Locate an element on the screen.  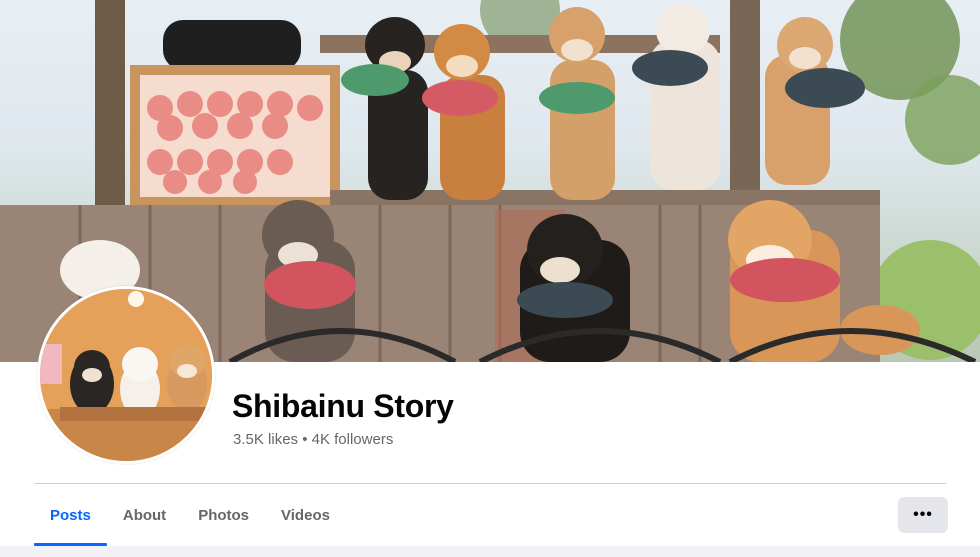
tab-posts: Posts is located at coordinates (70, 515).